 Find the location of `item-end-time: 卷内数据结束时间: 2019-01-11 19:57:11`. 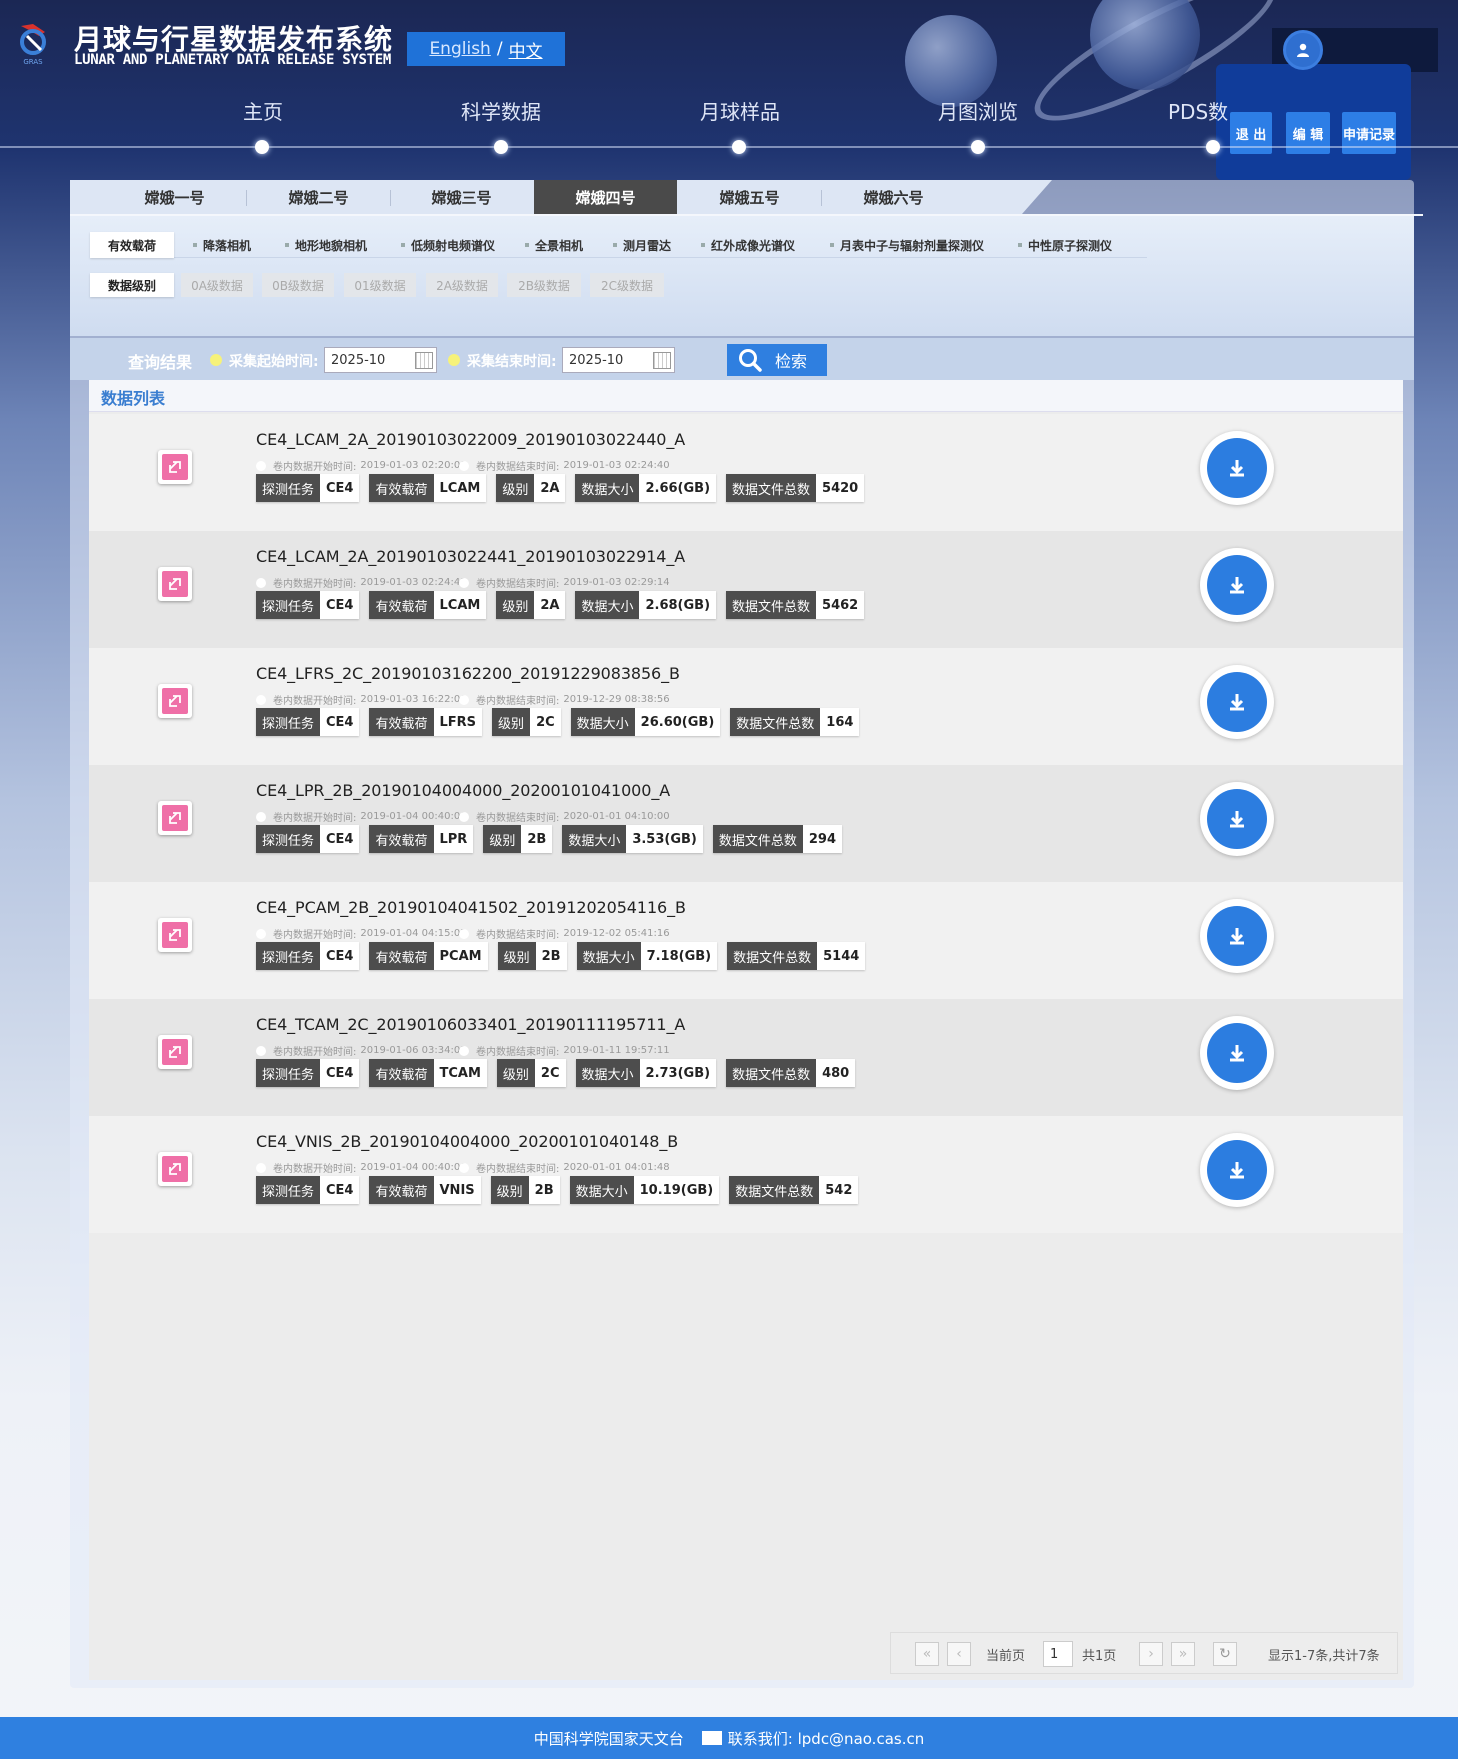

item-end-time: 卷内数据结束时间: 2019-01-11 19:57:11 is located at coordinates (564, 1050).